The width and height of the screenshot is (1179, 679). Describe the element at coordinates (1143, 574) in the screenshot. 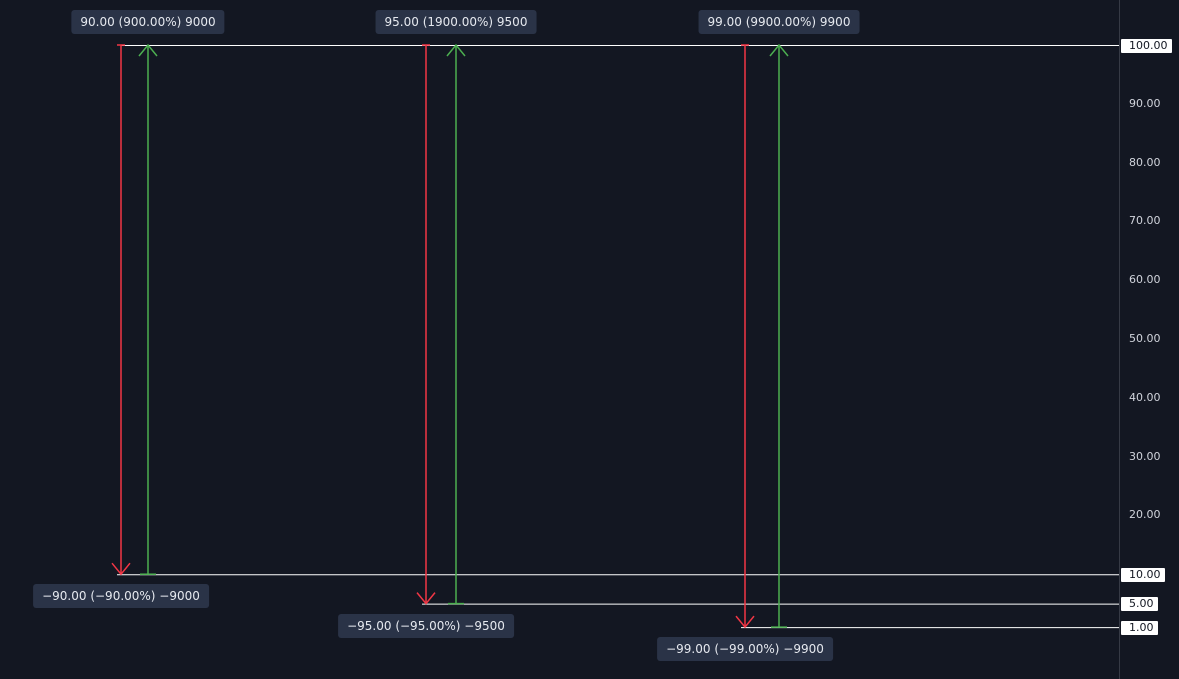

I see `price-level-tag: 10.00` at that location.